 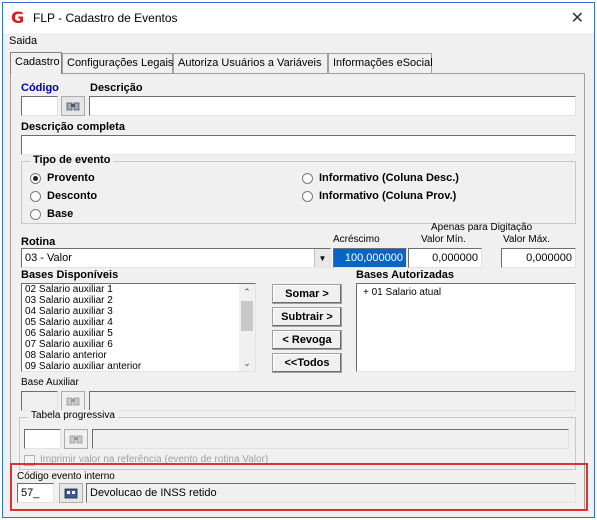 I want to click on tipo-evento-title: Tipo de evento, so click(x=72, y=160).